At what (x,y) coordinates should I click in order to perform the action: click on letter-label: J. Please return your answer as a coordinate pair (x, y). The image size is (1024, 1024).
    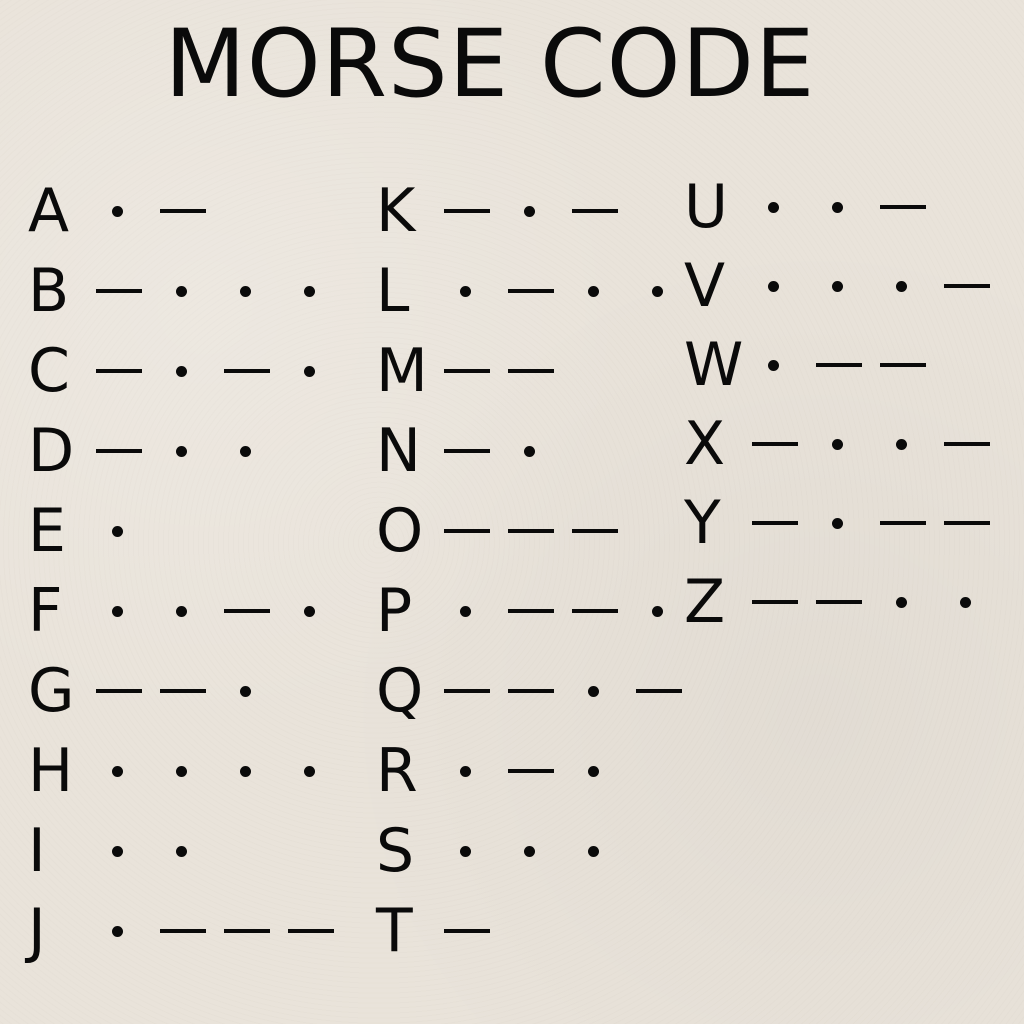
    Looking at the image, I should click on (37, 931).